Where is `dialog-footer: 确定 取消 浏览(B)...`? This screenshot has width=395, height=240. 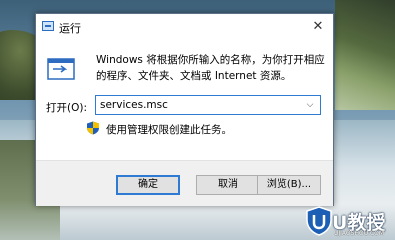
dialog-footer: 确定 取消 浏览(B)... is located at coordinates (184, 183).